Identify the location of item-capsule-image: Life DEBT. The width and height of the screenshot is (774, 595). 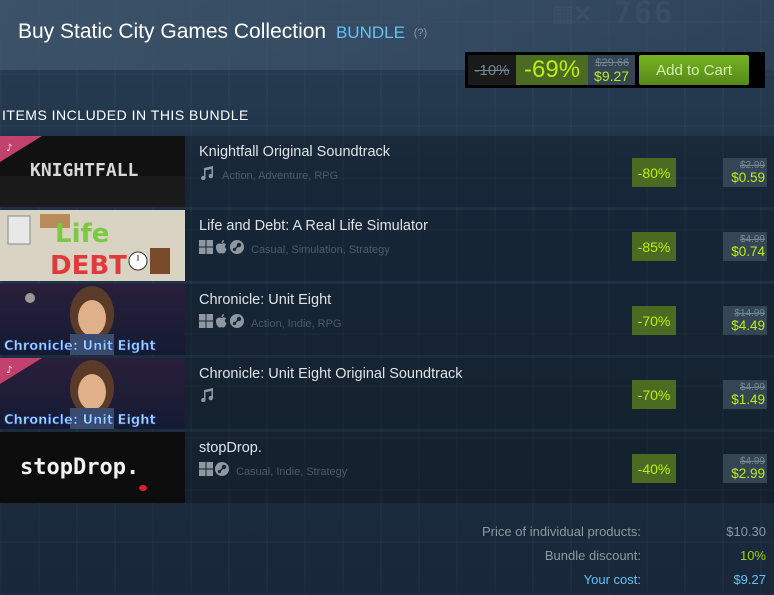
(92, 245).